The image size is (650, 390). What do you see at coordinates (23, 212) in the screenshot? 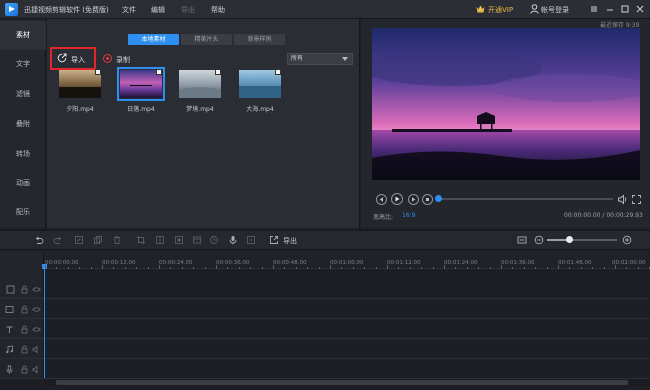
I see `sidebar-item-music: 配乐` at bounding box center [23, 212].